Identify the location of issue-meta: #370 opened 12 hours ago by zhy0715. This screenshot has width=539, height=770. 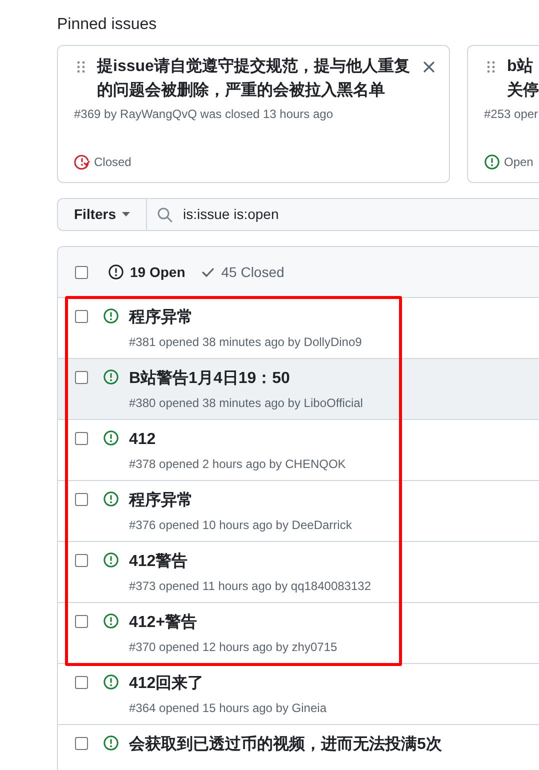
(233, 647).